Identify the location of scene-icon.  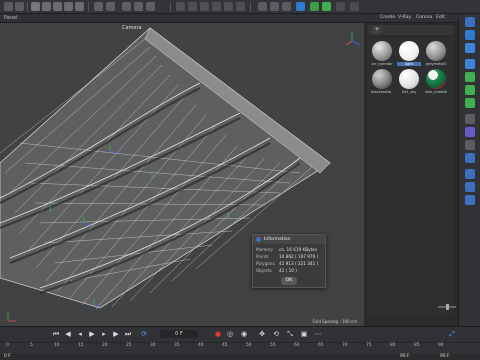
(340, 6).